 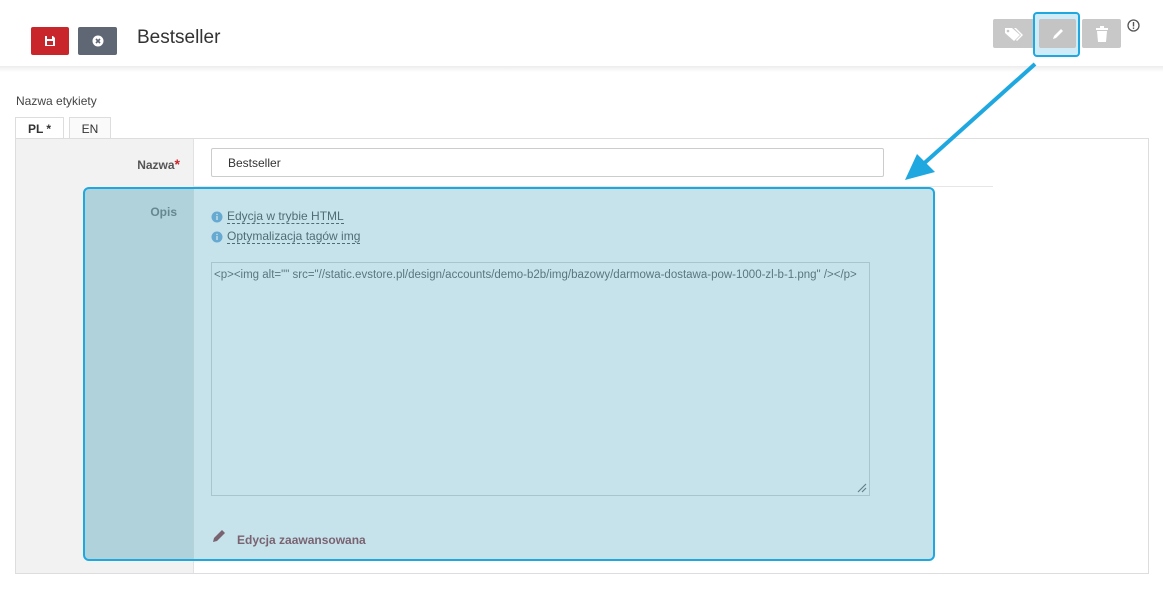 I want to click on tag-button, so click(x=1014, y=33).